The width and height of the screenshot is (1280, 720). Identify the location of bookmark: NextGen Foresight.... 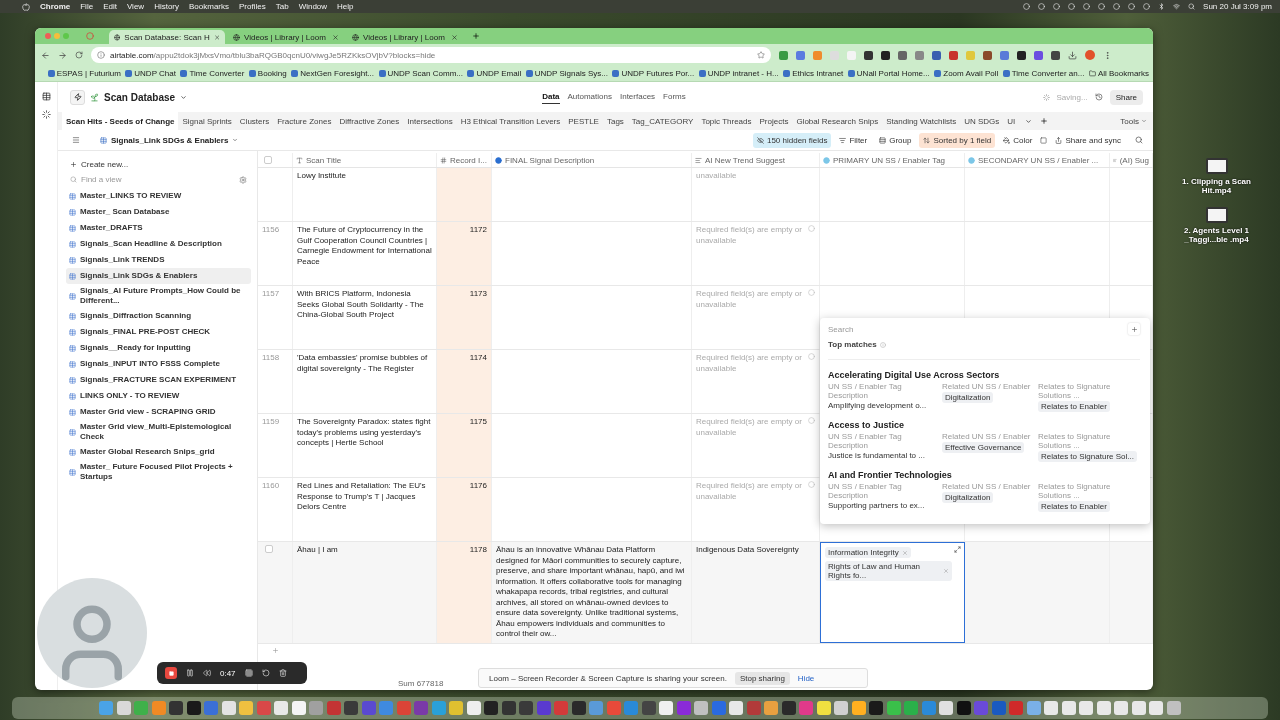
(333, 73).